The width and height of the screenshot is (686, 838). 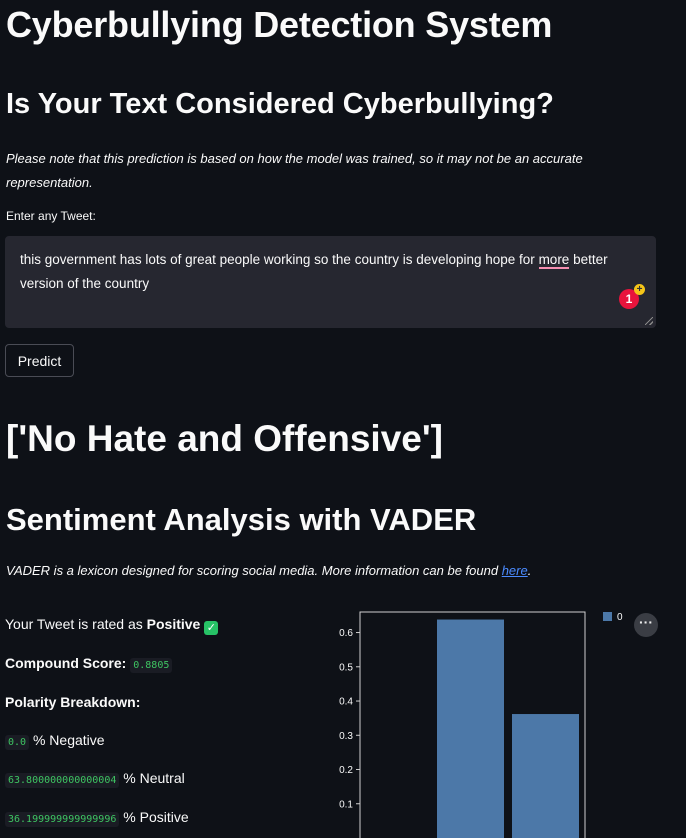 I want to click on negative-value: 0.0, so click(x=17, y=742).